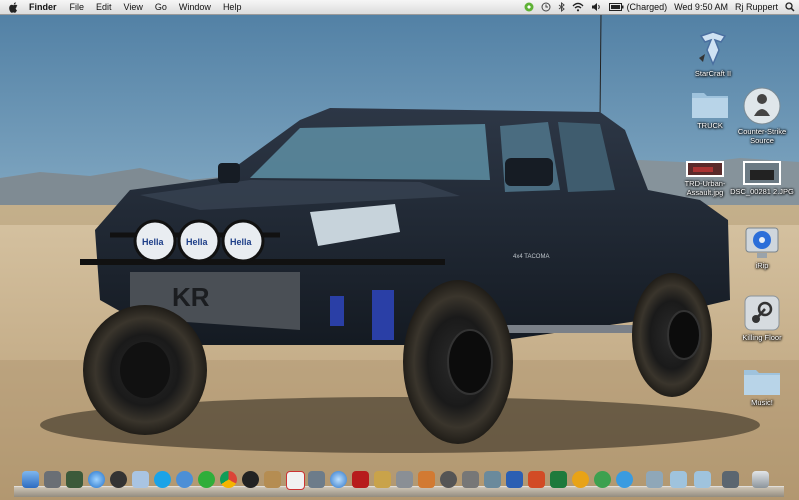  What do you see at coordinates (558, 479) in the screenshot?
I see `dock-excel-icon` at bounding box center [558, 479].